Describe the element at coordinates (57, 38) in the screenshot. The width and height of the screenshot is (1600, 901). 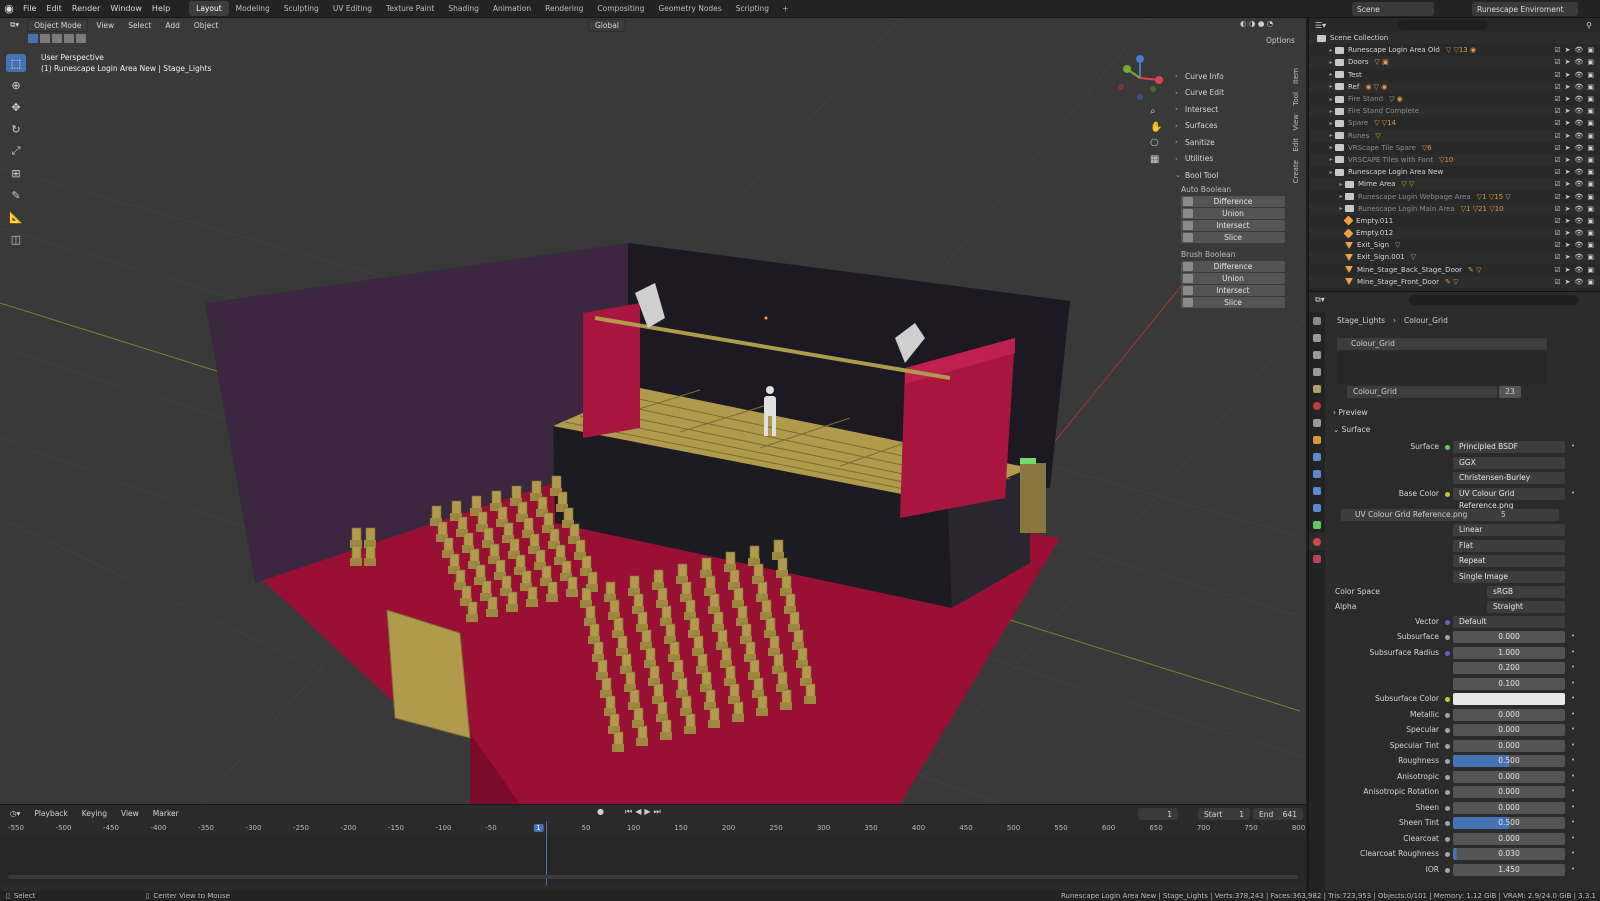
I see `select-subtract-icon` at that location.